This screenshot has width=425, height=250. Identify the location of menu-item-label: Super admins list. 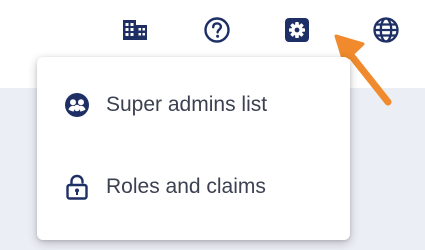
(187, 104).